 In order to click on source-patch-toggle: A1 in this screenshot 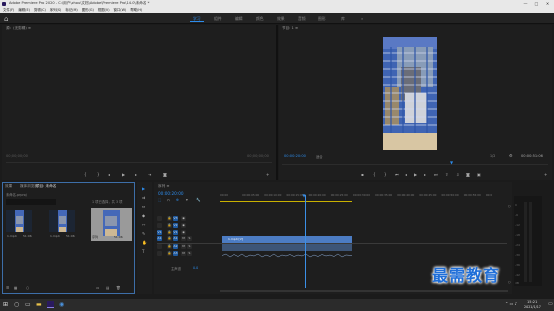, I will do `click(159, 238)`.